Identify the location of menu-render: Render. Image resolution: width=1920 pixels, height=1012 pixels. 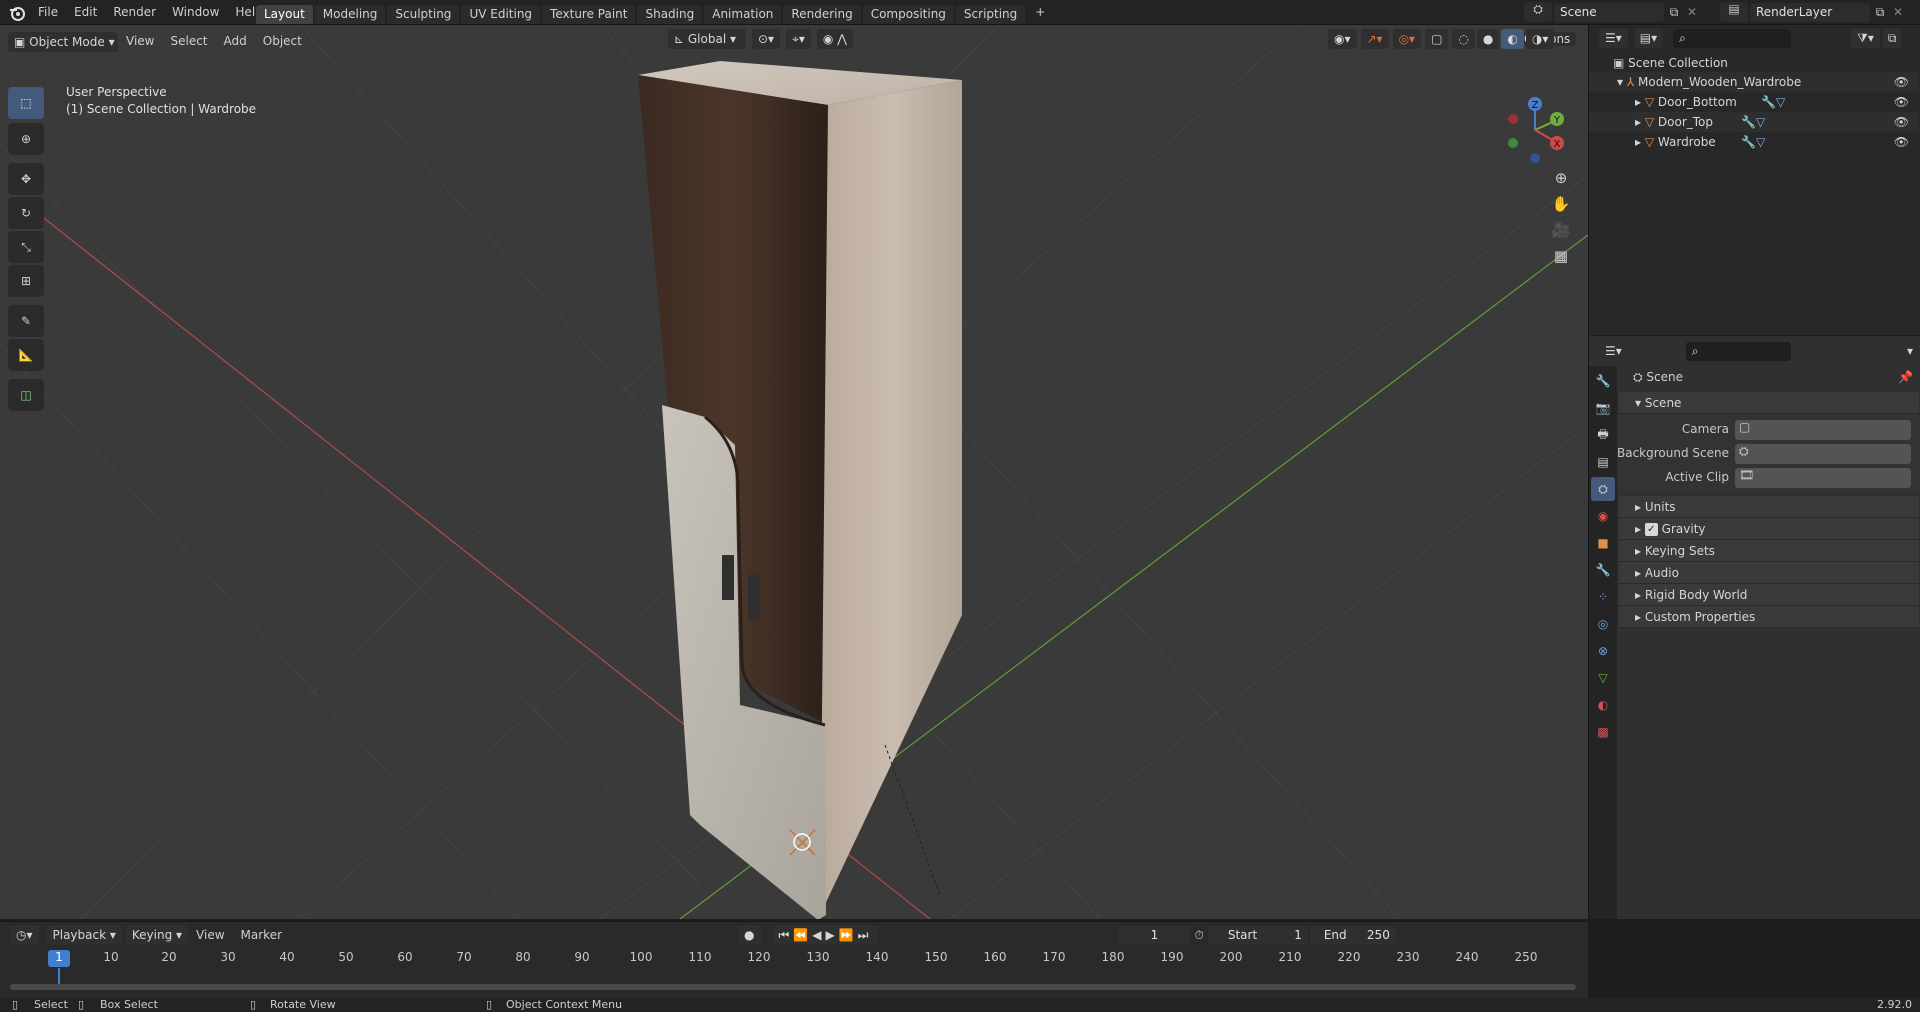
(134, 12).